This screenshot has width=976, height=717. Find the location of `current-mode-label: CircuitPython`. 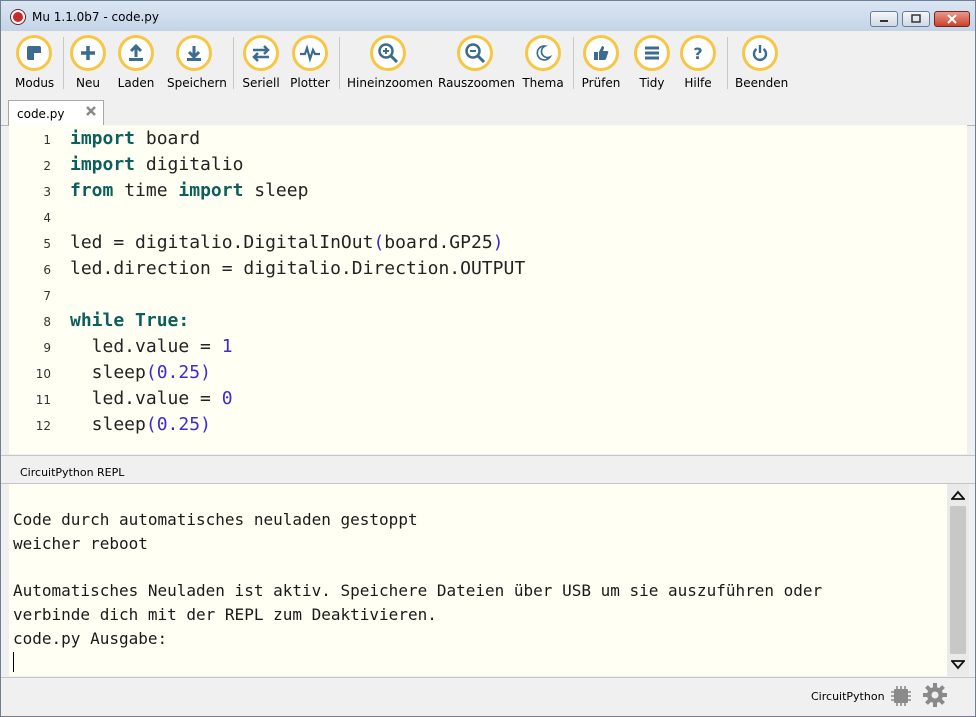

current-mode-label: CircuitPython is located at coordinates (848, 696).